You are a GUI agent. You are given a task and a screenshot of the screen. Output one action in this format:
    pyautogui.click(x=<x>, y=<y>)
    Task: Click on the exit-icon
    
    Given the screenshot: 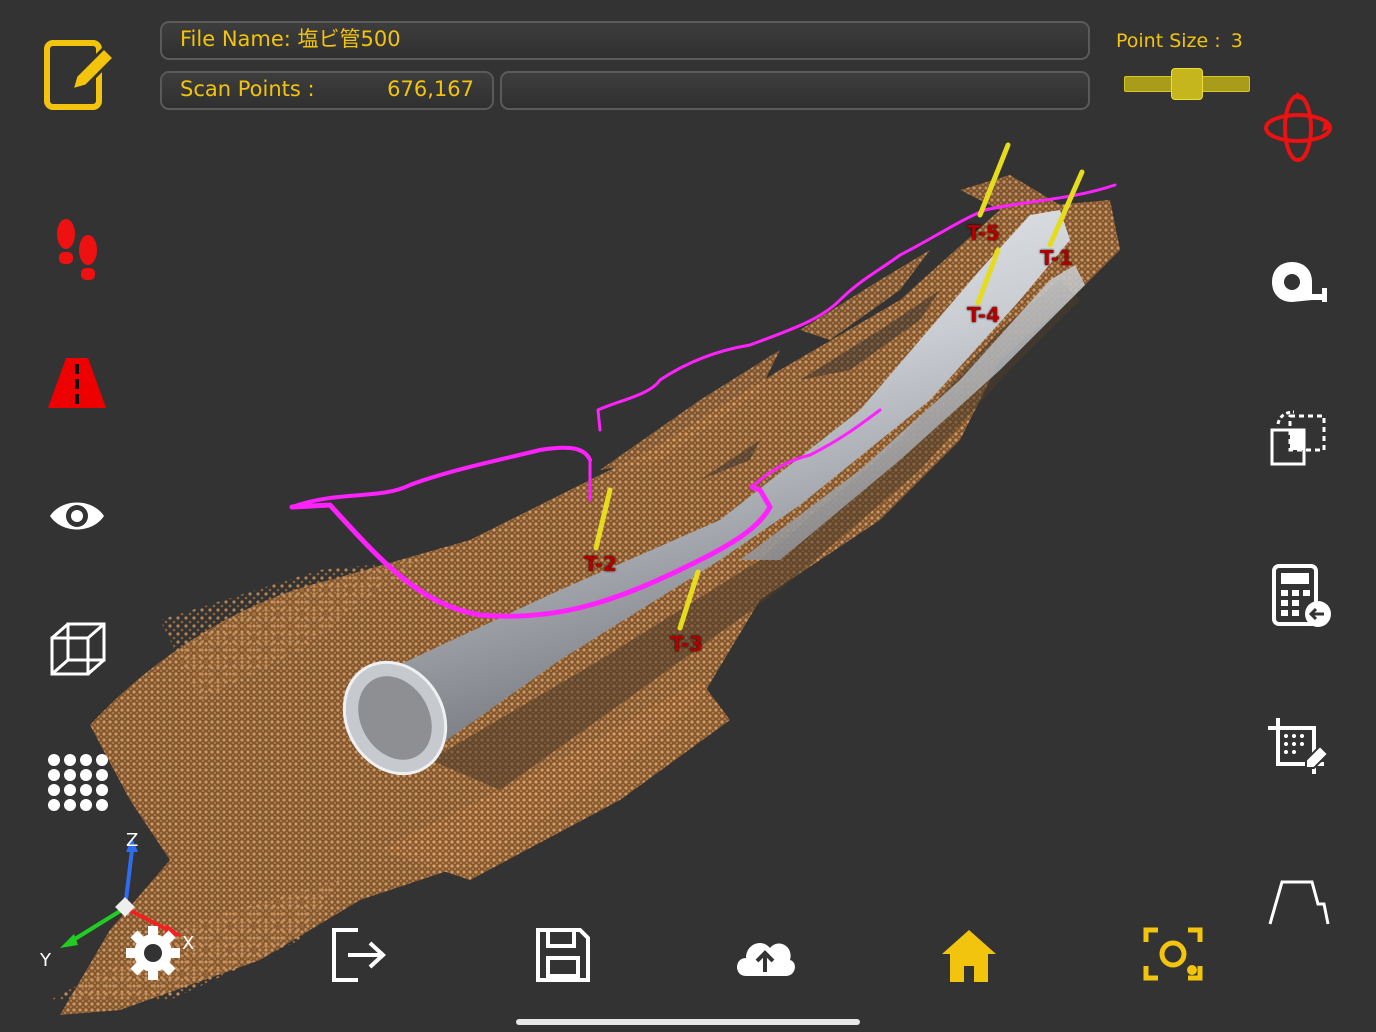 What is the action you would take?
    pyautogui.click(x=358, y=955)
    